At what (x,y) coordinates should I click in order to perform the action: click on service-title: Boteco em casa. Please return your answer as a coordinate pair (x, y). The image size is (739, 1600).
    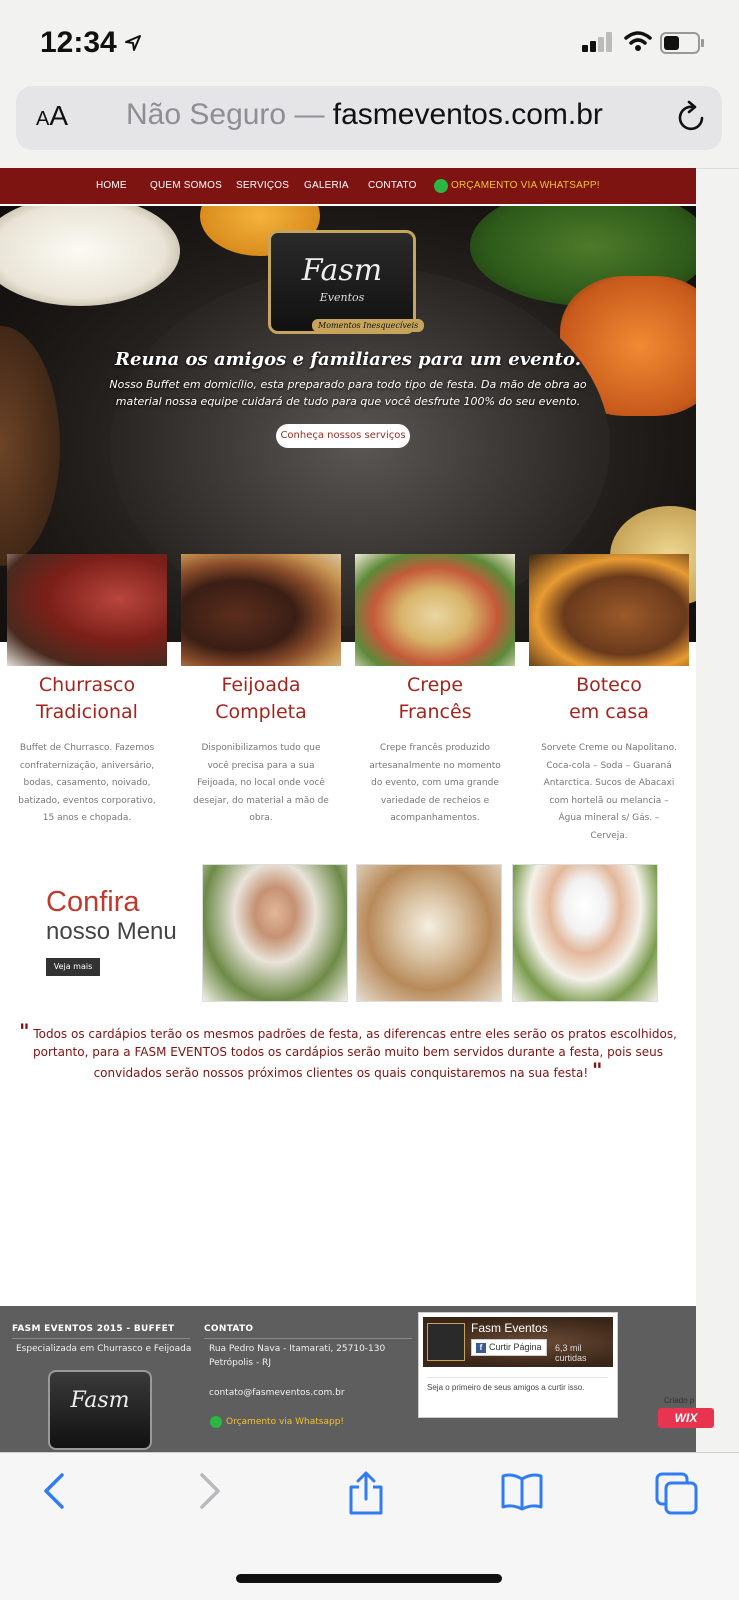
    Looking at the image, I should click on (609, 698).